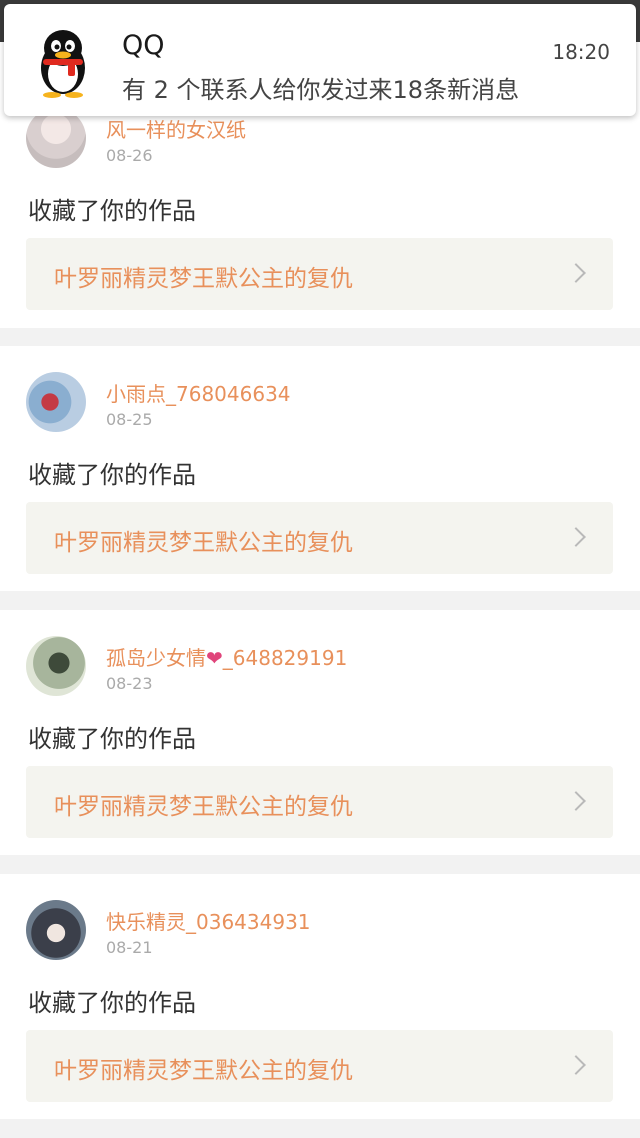  I want to click on activity-date: 08-25, so click(129, 419).